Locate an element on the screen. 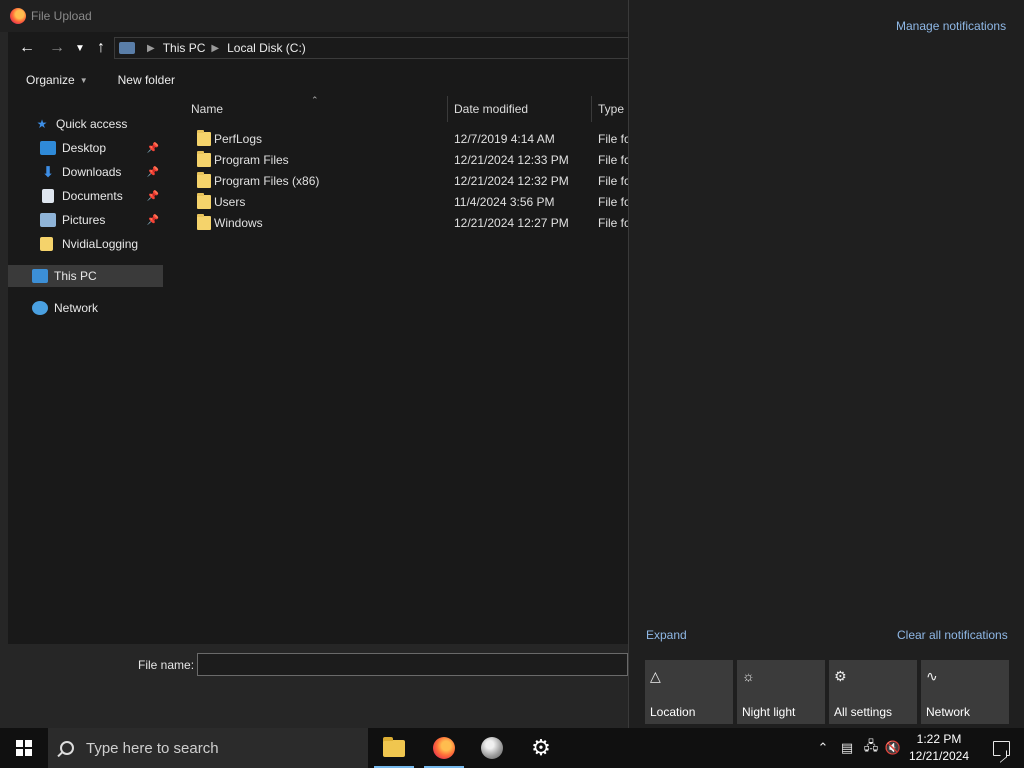 This screenshot has height=768, width=1024. security-tray-icon: ▤ is located at coordinates (847, 748).